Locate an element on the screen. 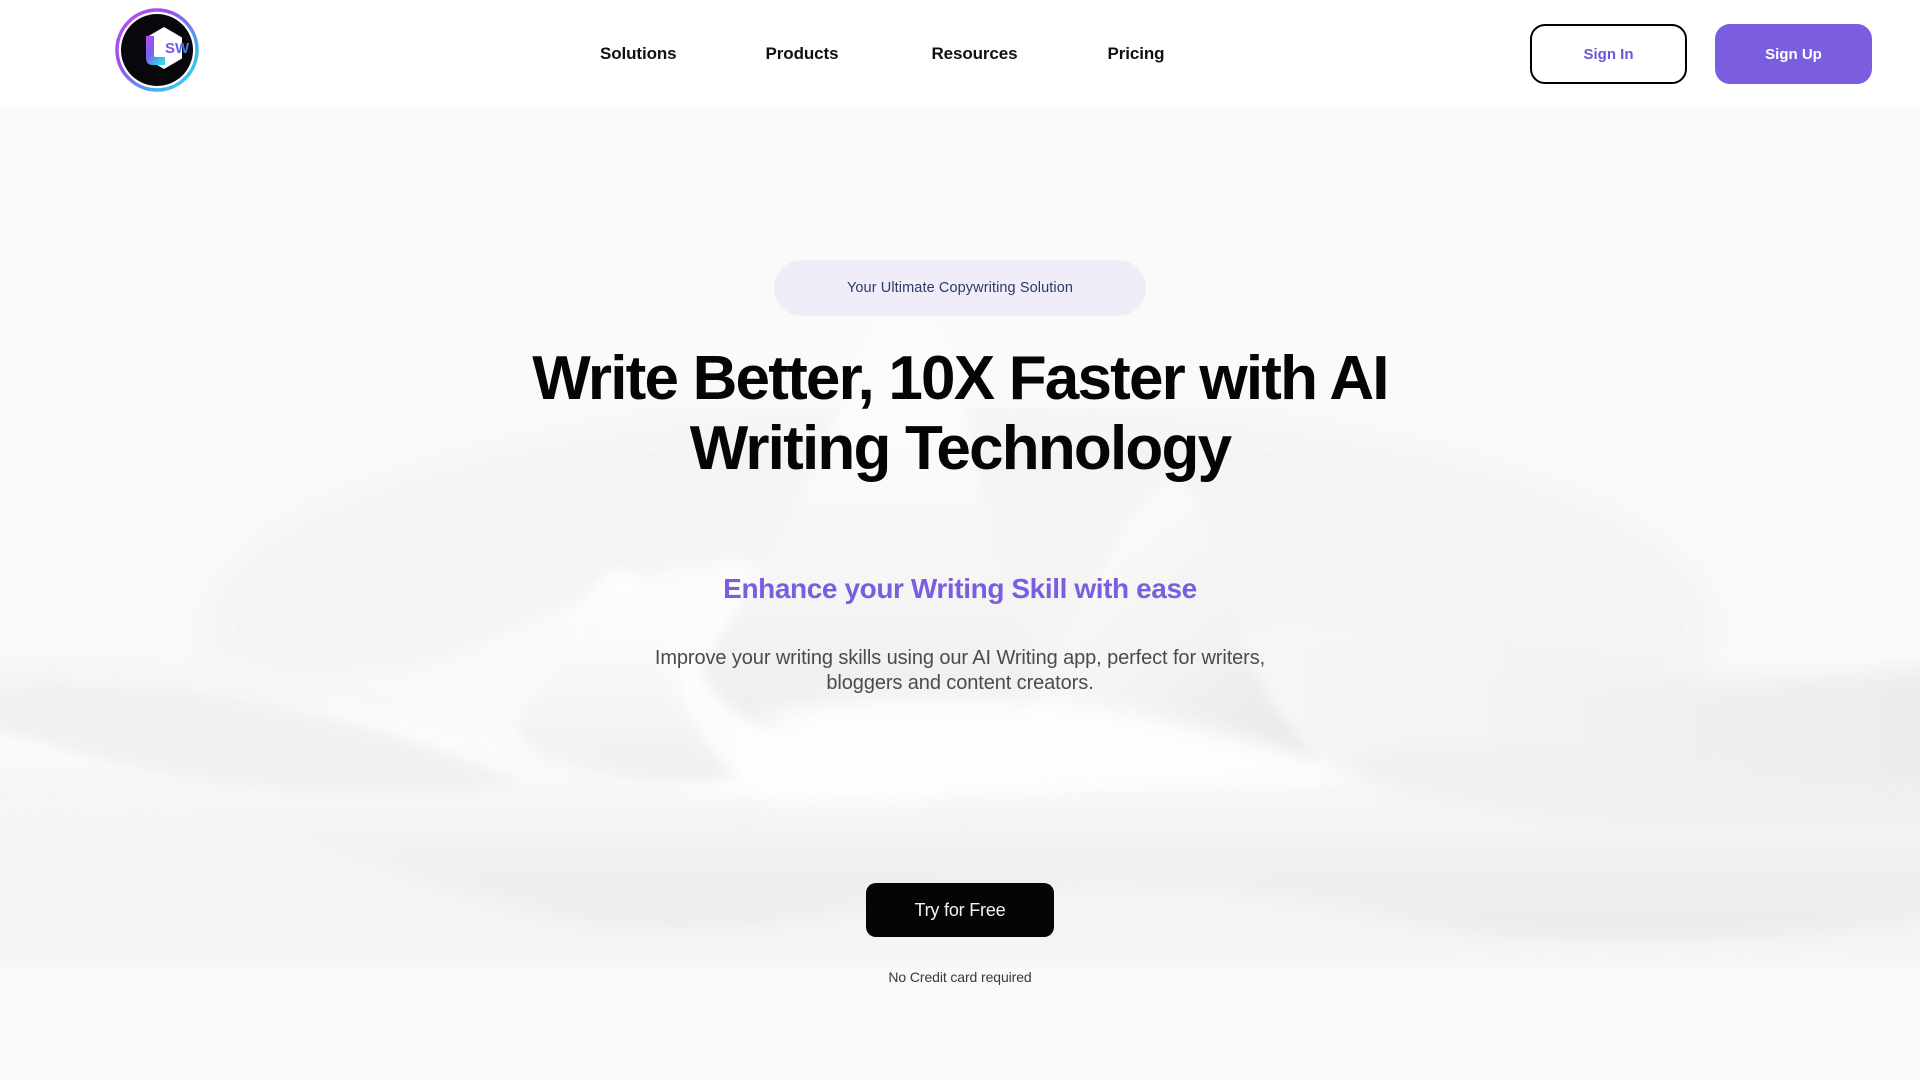  main-navigation: Solutions Products Resources Pricing is located at coordinates (882, 54).